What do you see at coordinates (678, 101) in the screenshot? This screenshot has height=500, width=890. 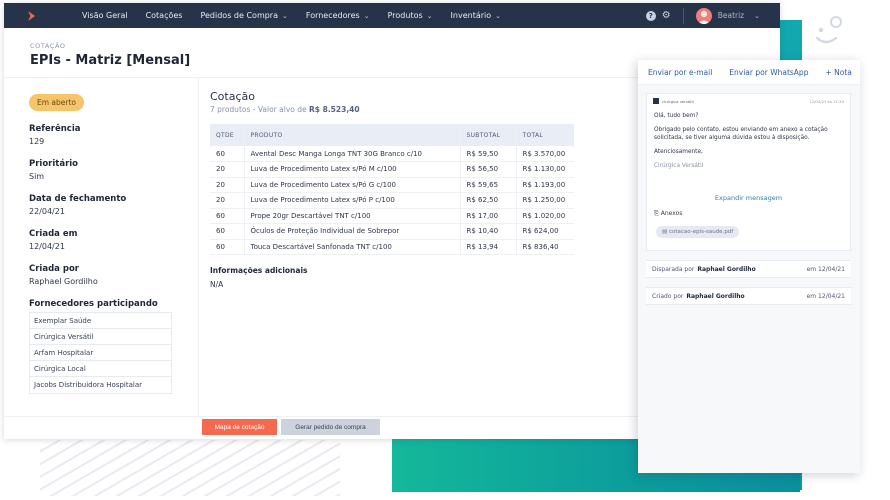 I see `email-sender: cirúrgica versátil` at bounding box center [678, 101].